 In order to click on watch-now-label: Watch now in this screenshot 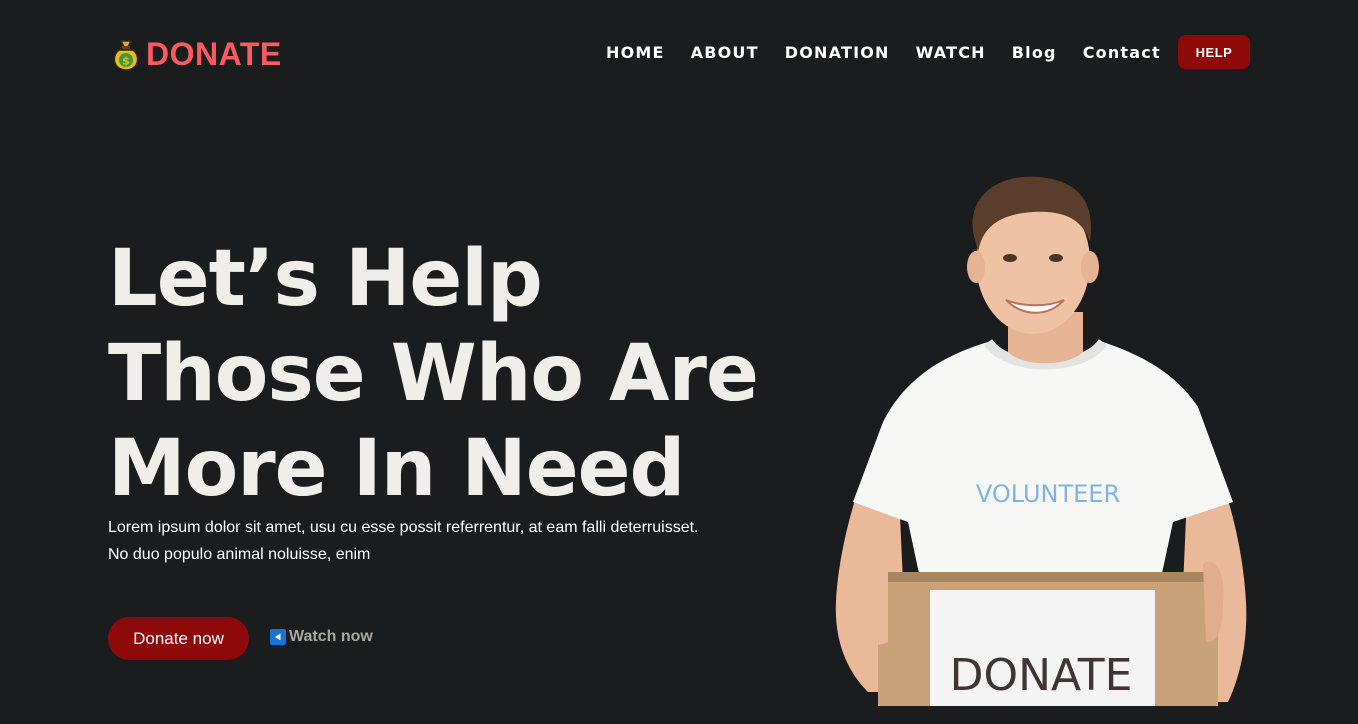, I will do `click(331, 636)`.